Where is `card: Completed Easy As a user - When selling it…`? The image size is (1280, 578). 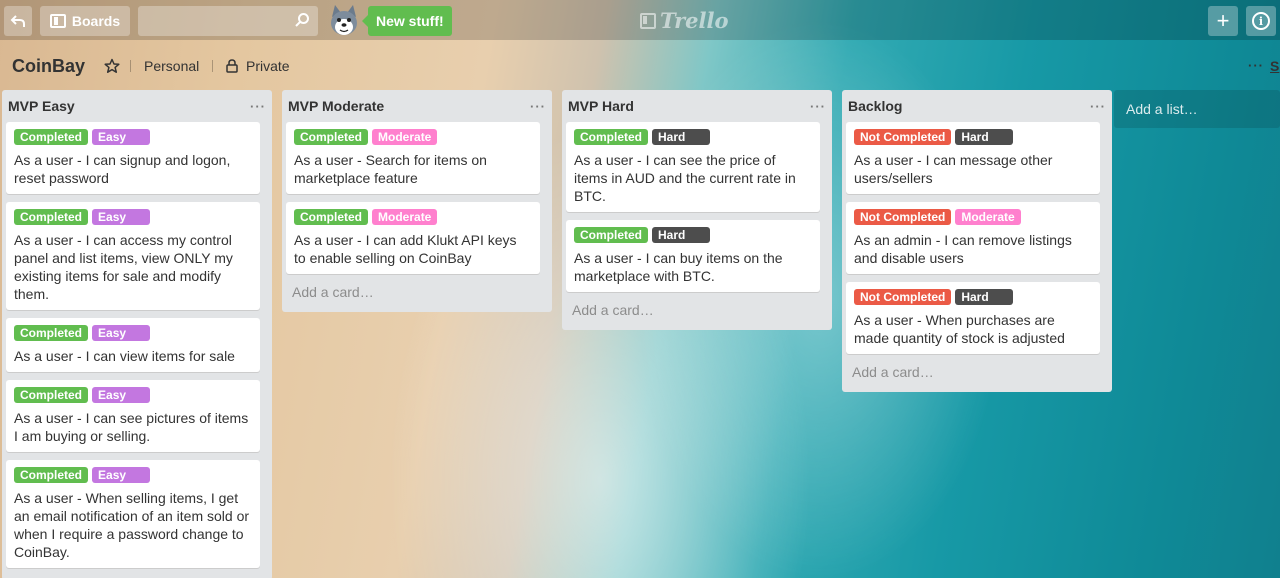
card: Completed Easy As a user - When selling it… is located at coordinates (133, 514).